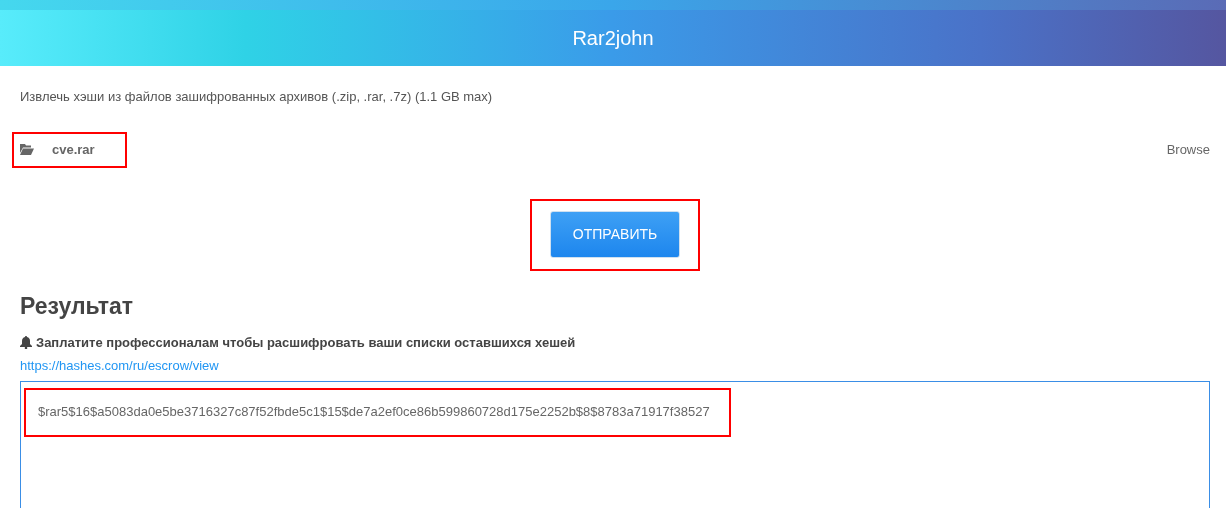 This screenshot has width=1226, height=508. Describe the element at coordinates (27, 149) in the screenshot. I see `folder-icon` at that location.